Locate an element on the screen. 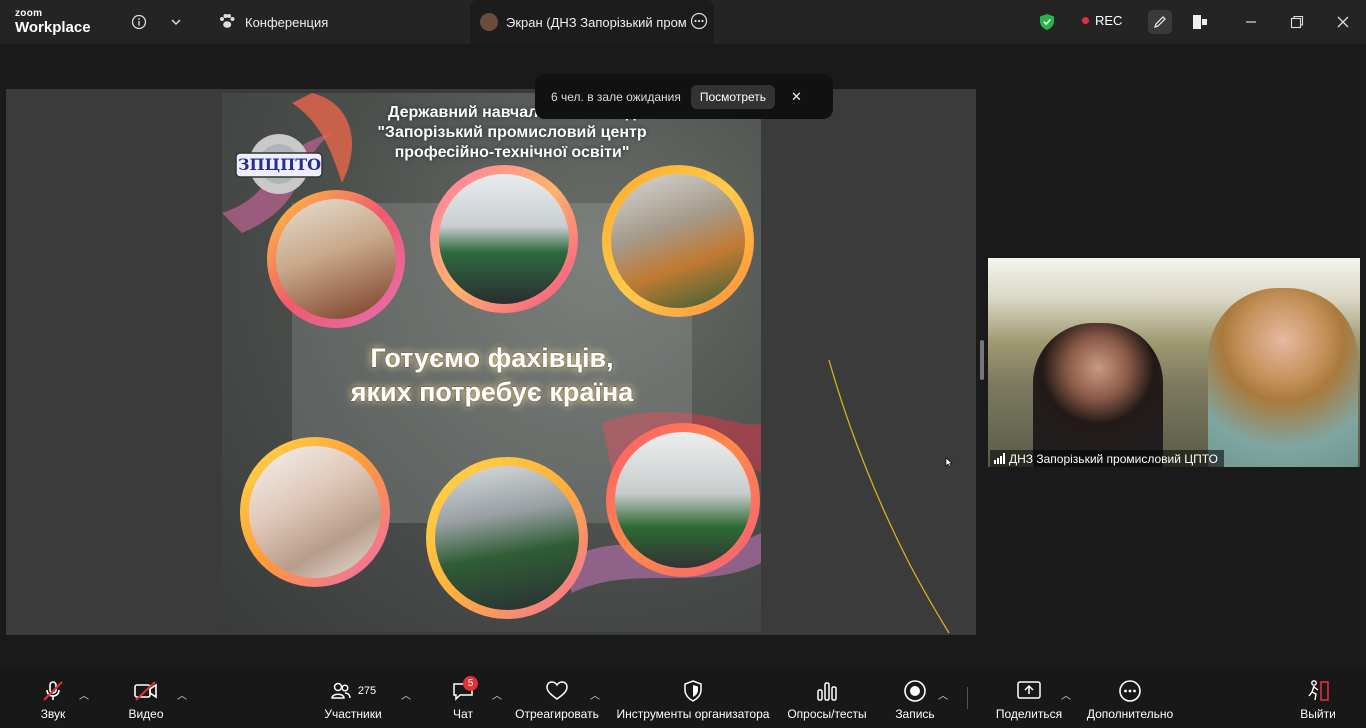  record-button: Запись is located at coordinates (915, 698).